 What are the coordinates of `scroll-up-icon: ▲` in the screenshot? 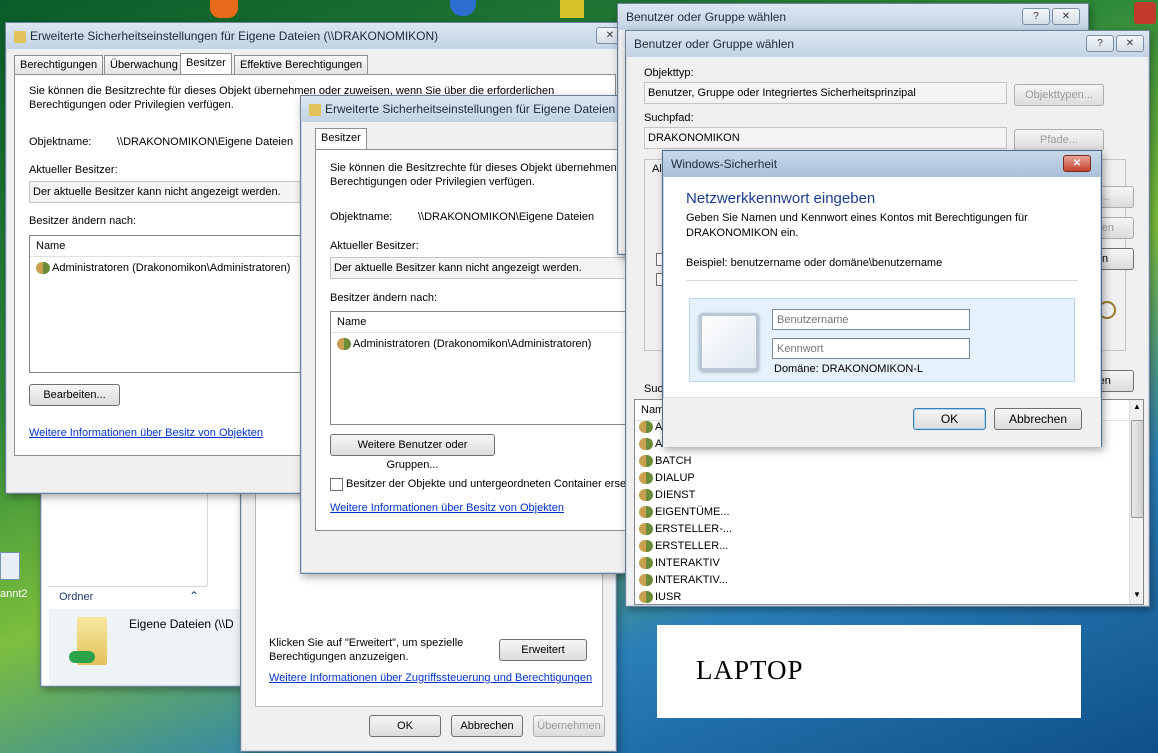 It's located at (1137, 406).